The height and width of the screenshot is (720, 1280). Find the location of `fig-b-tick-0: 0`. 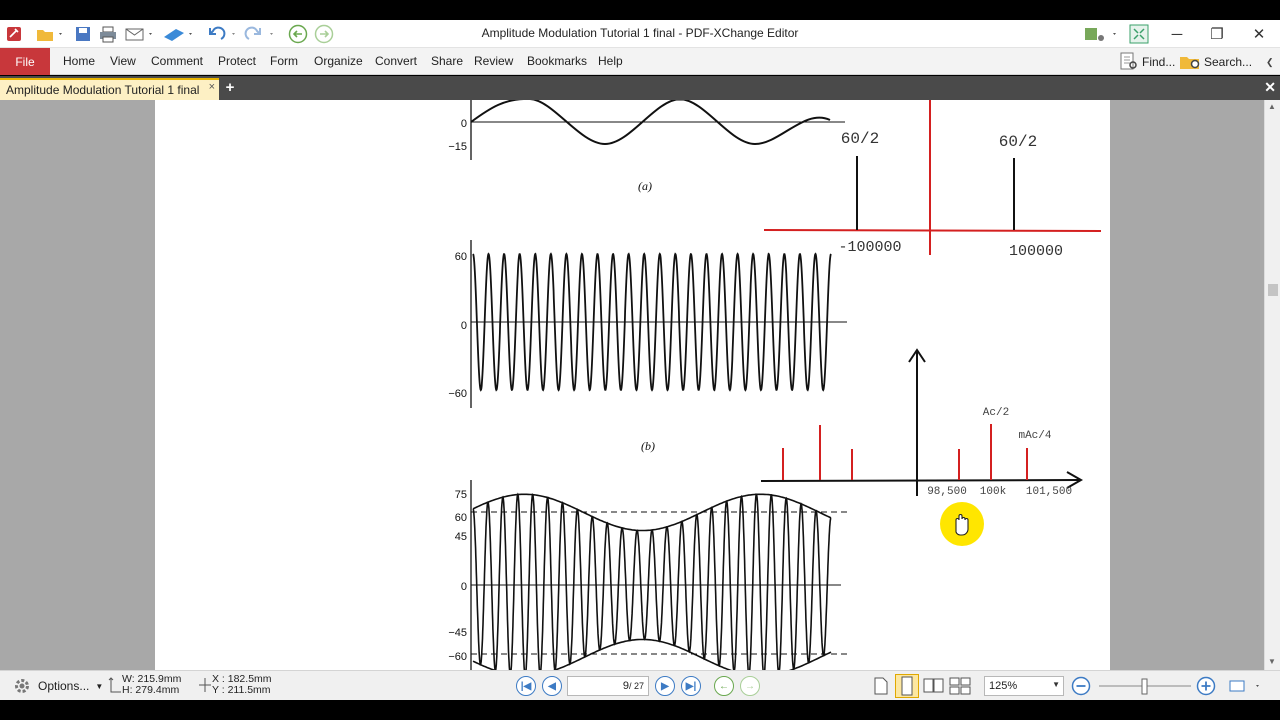

fig-b-tick-0: 0 is located at coordinates (464, 326).